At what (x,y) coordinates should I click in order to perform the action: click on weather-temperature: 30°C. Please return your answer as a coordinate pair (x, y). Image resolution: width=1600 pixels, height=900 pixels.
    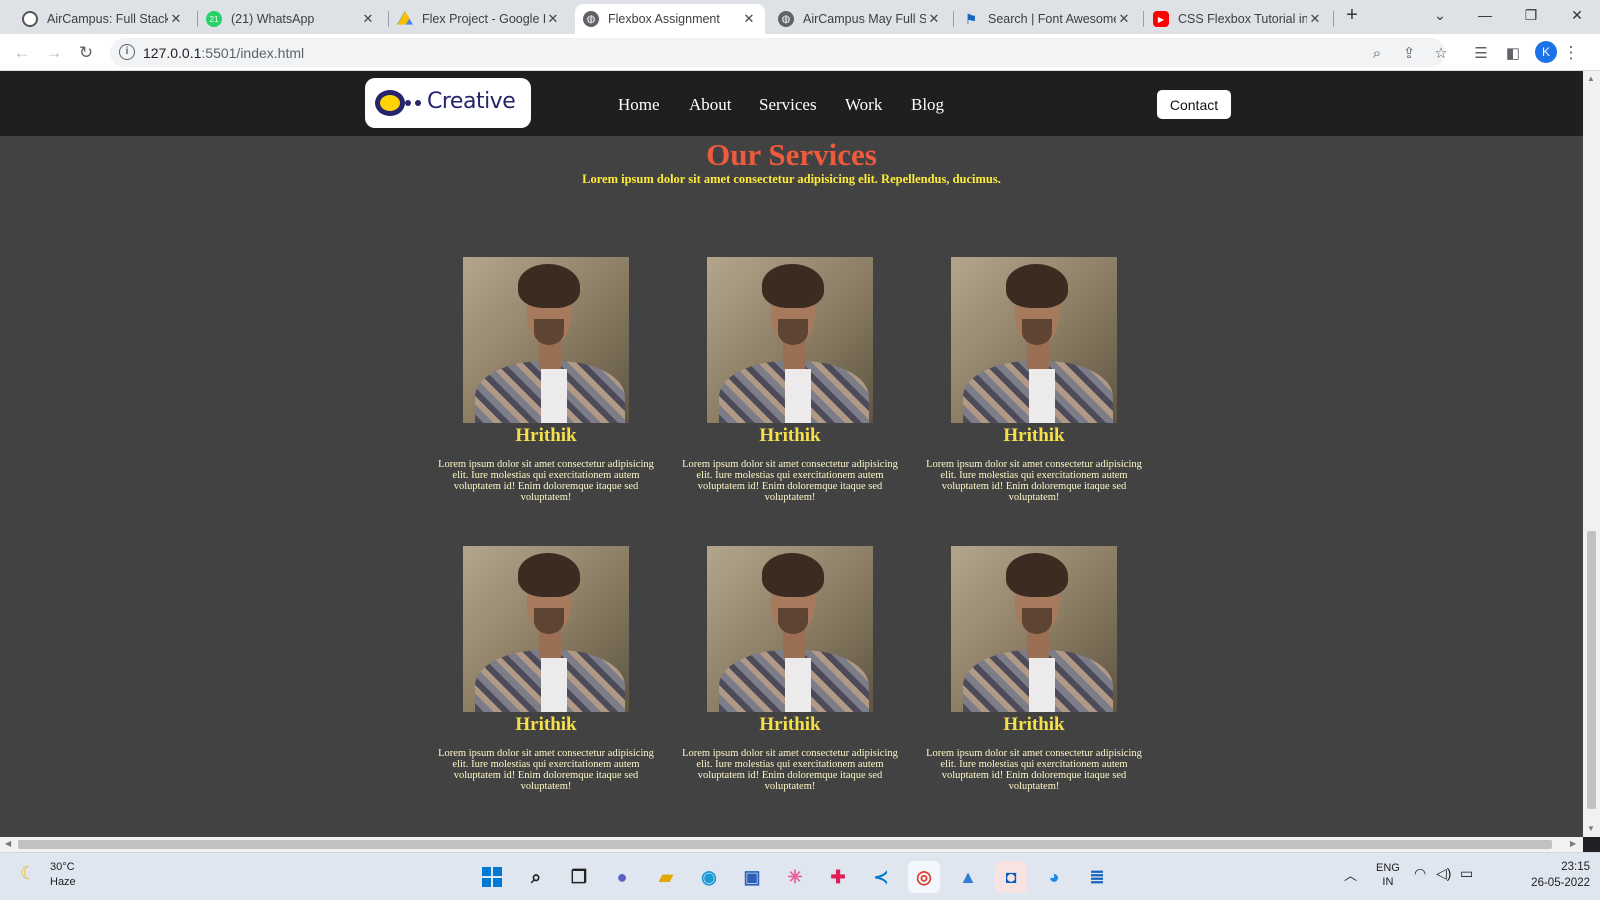
    Looking at the image, I should click on (62, 867).